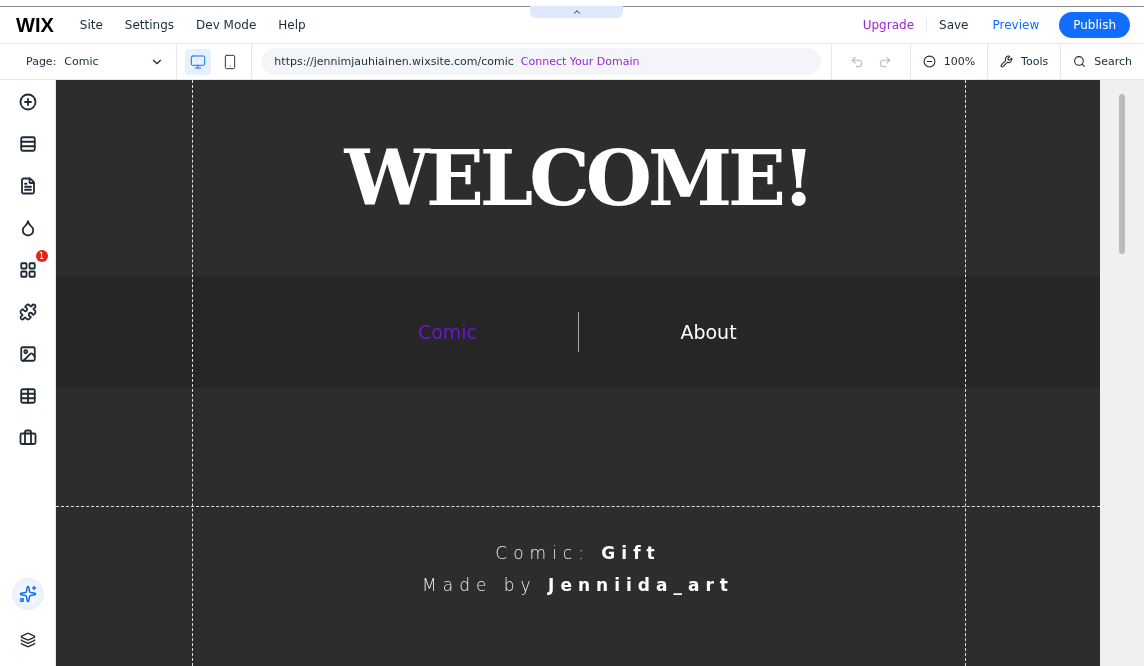 The width and height of the screenshot is (1144, 666). What do you see at coordinates (1016, 25) in the screenshot?
I see `preview-button: Preview` at bounding box center [1016, 25].